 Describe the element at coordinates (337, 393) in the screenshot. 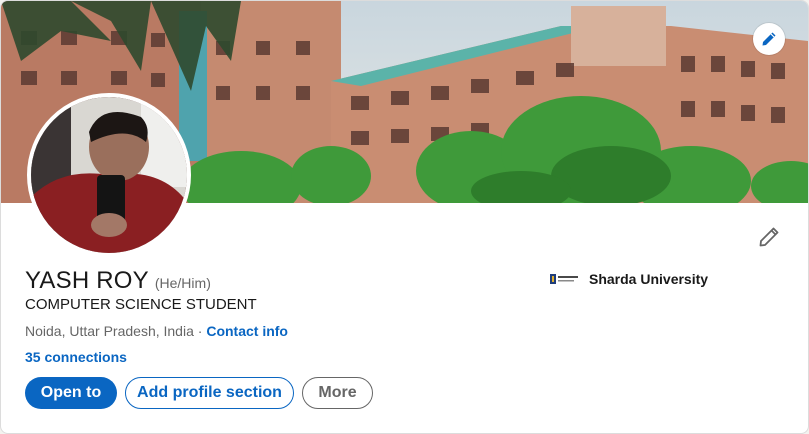

I see `more-button: More` at that location.